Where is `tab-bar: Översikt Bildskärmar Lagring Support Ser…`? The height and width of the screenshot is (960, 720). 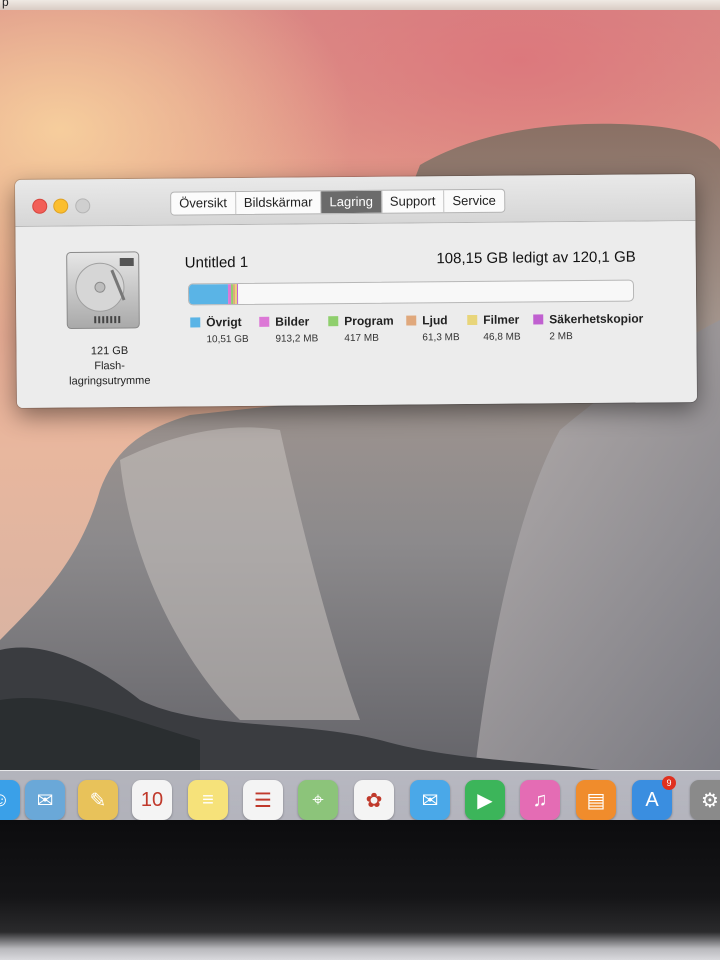
tab-bar: Översikt Bildskärmar Lagring Support Ser… is located at coordinates (337, 202).